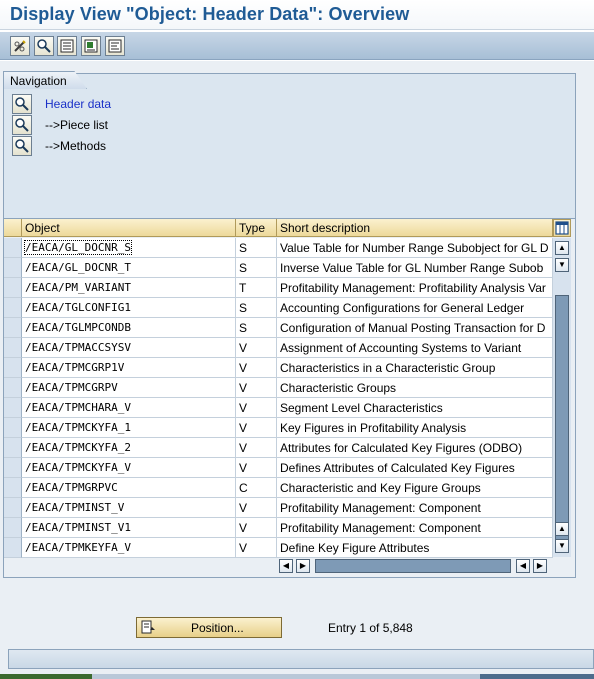  Describe the element at coordinates (20, 46) in the screenshot. I see `display-change-button` at that location.